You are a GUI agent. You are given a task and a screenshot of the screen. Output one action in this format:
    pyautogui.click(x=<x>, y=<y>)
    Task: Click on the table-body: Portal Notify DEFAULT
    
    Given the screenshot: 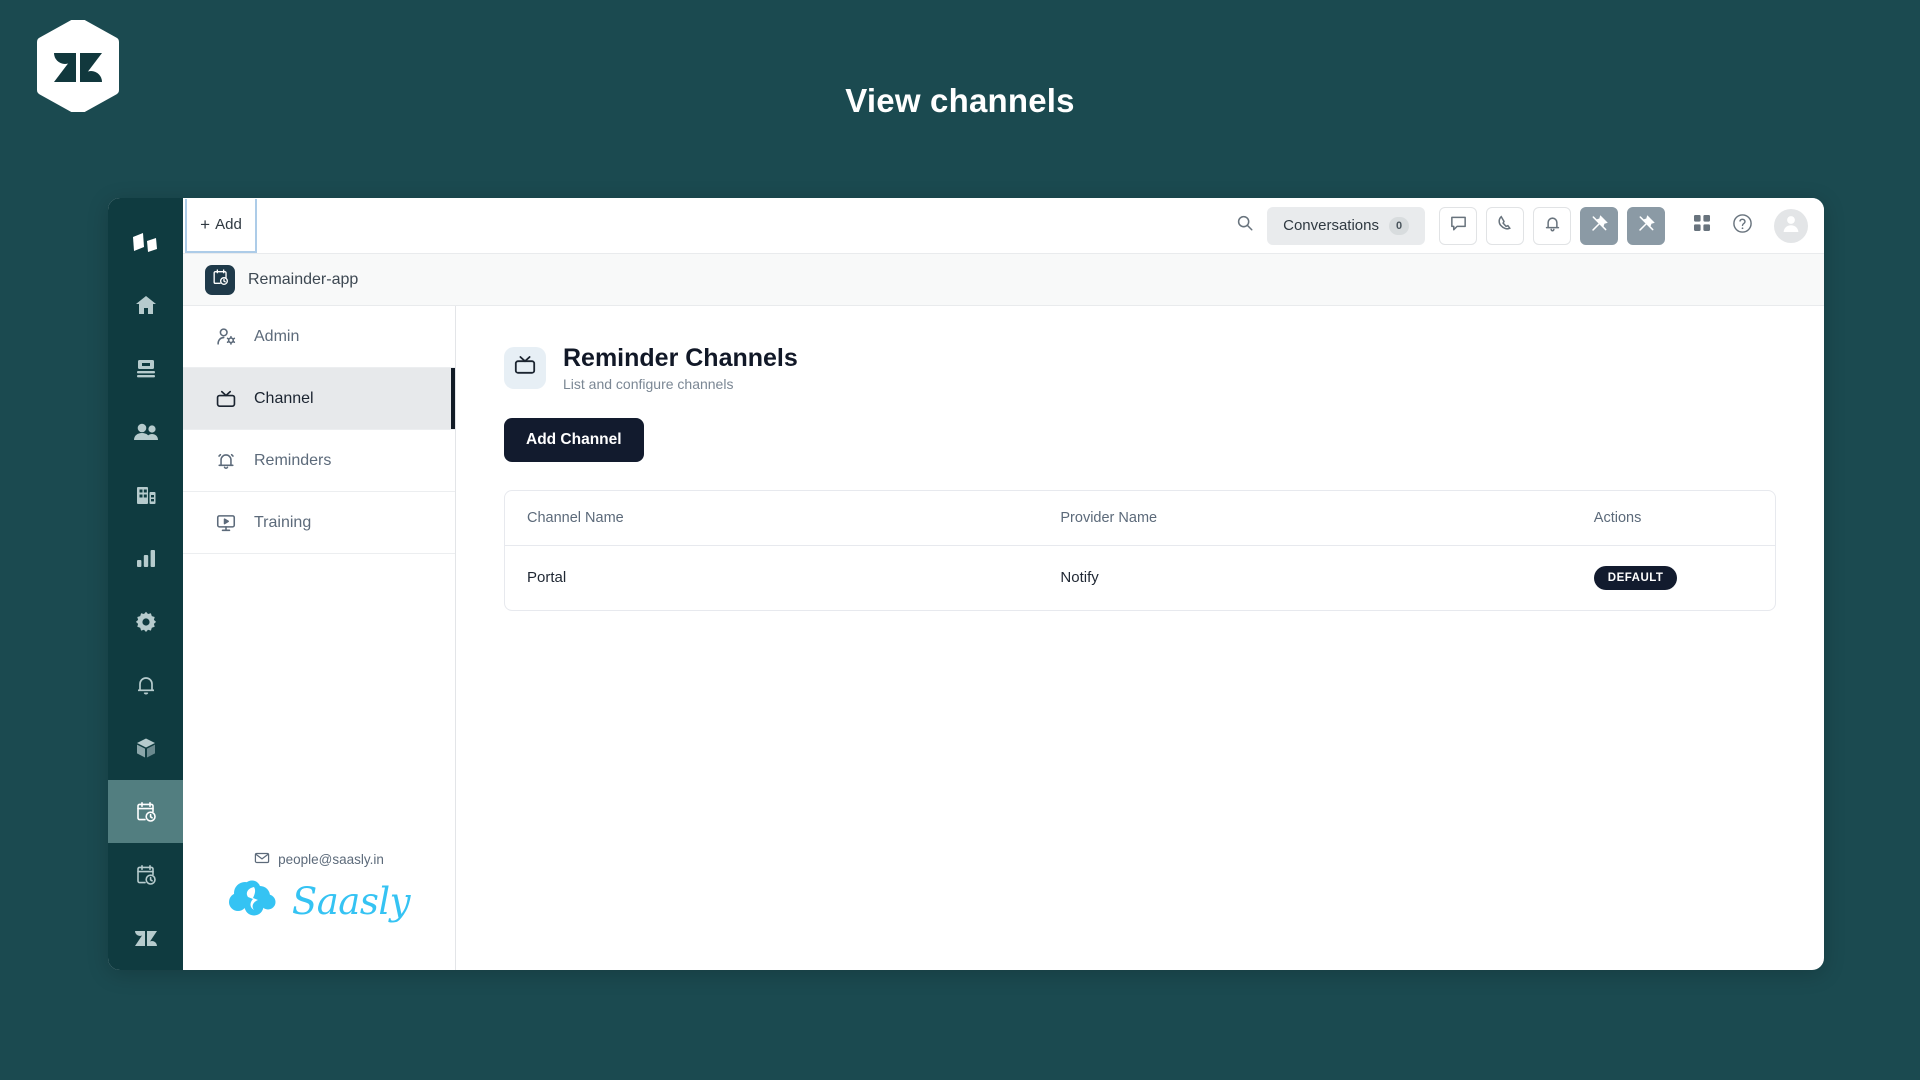 What is the action you would take?
    pyautogui.click(x=1140, y=577)
    